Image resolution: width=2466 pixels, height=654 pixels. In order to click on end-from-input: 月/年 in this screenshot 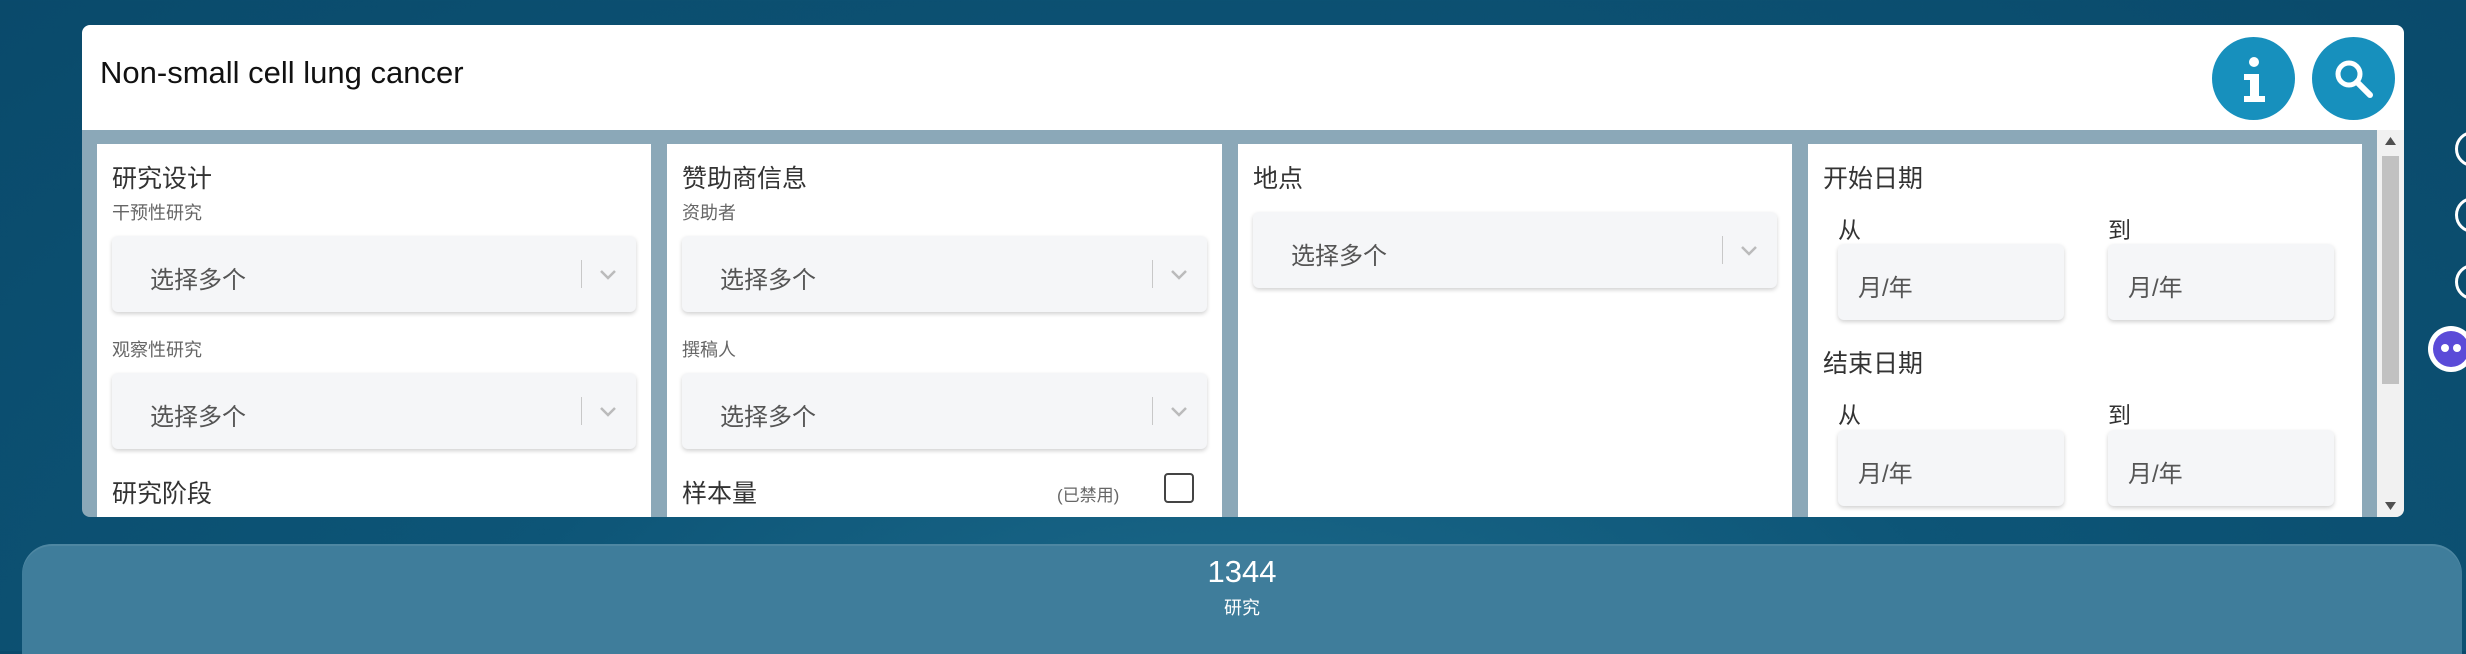, I will do `click(1951, 468)`.